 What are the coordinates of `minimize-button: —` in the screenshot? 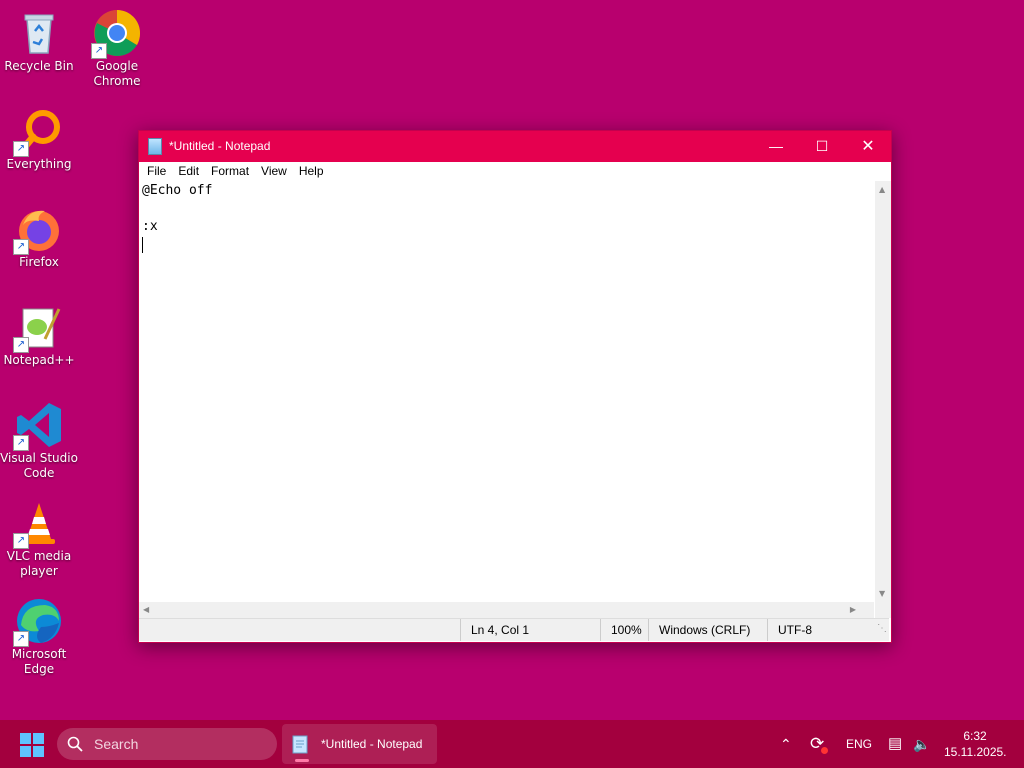 It's located at (776, 146).